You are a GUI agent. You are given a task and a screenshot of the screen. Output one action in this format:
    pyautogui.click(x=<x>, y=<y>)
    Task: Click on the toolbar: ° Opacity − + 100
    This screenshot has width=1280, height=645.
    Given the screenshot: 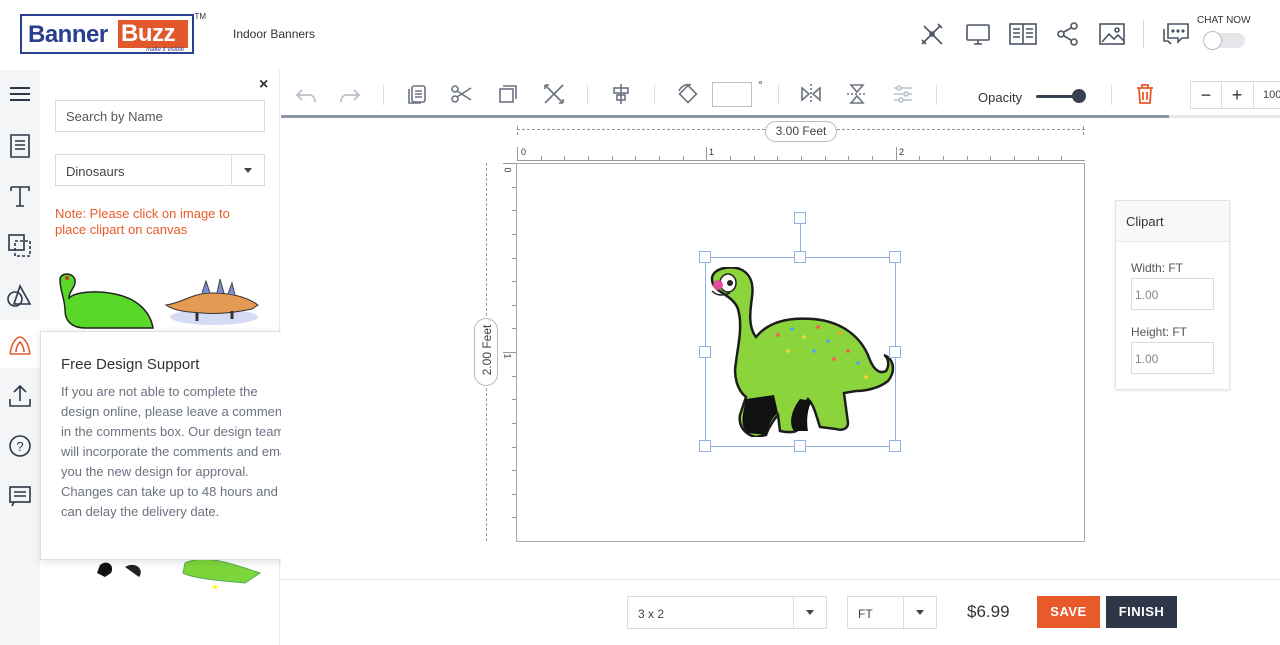 What is the action you would take?
    pyautogui.click(x=780, y=94)
    